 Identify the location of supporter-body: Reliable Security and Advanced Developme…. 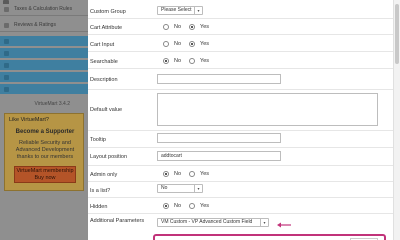
(45, 150).